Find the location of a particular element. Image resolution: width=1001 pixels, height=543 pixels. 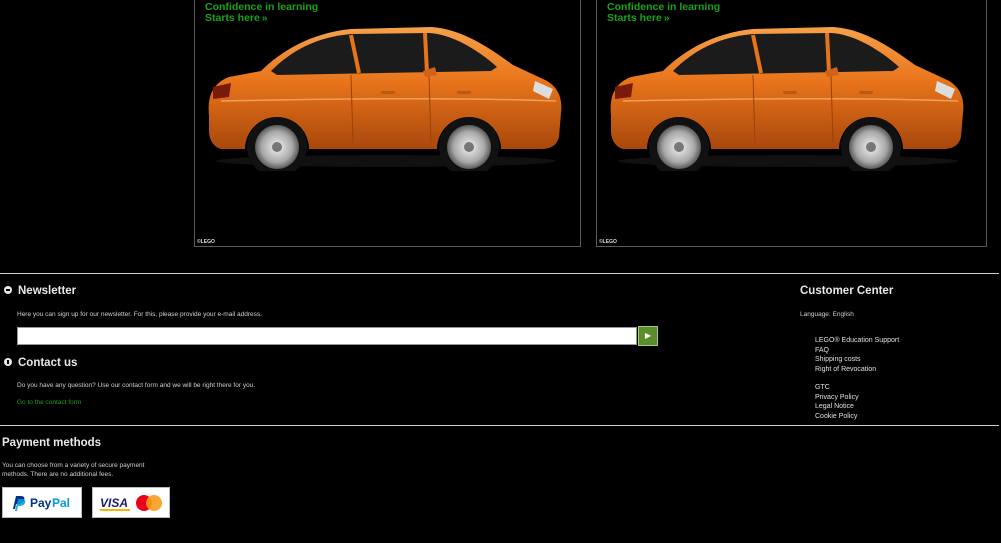

link-faq: FAQ is located at coordinates (857, 351).